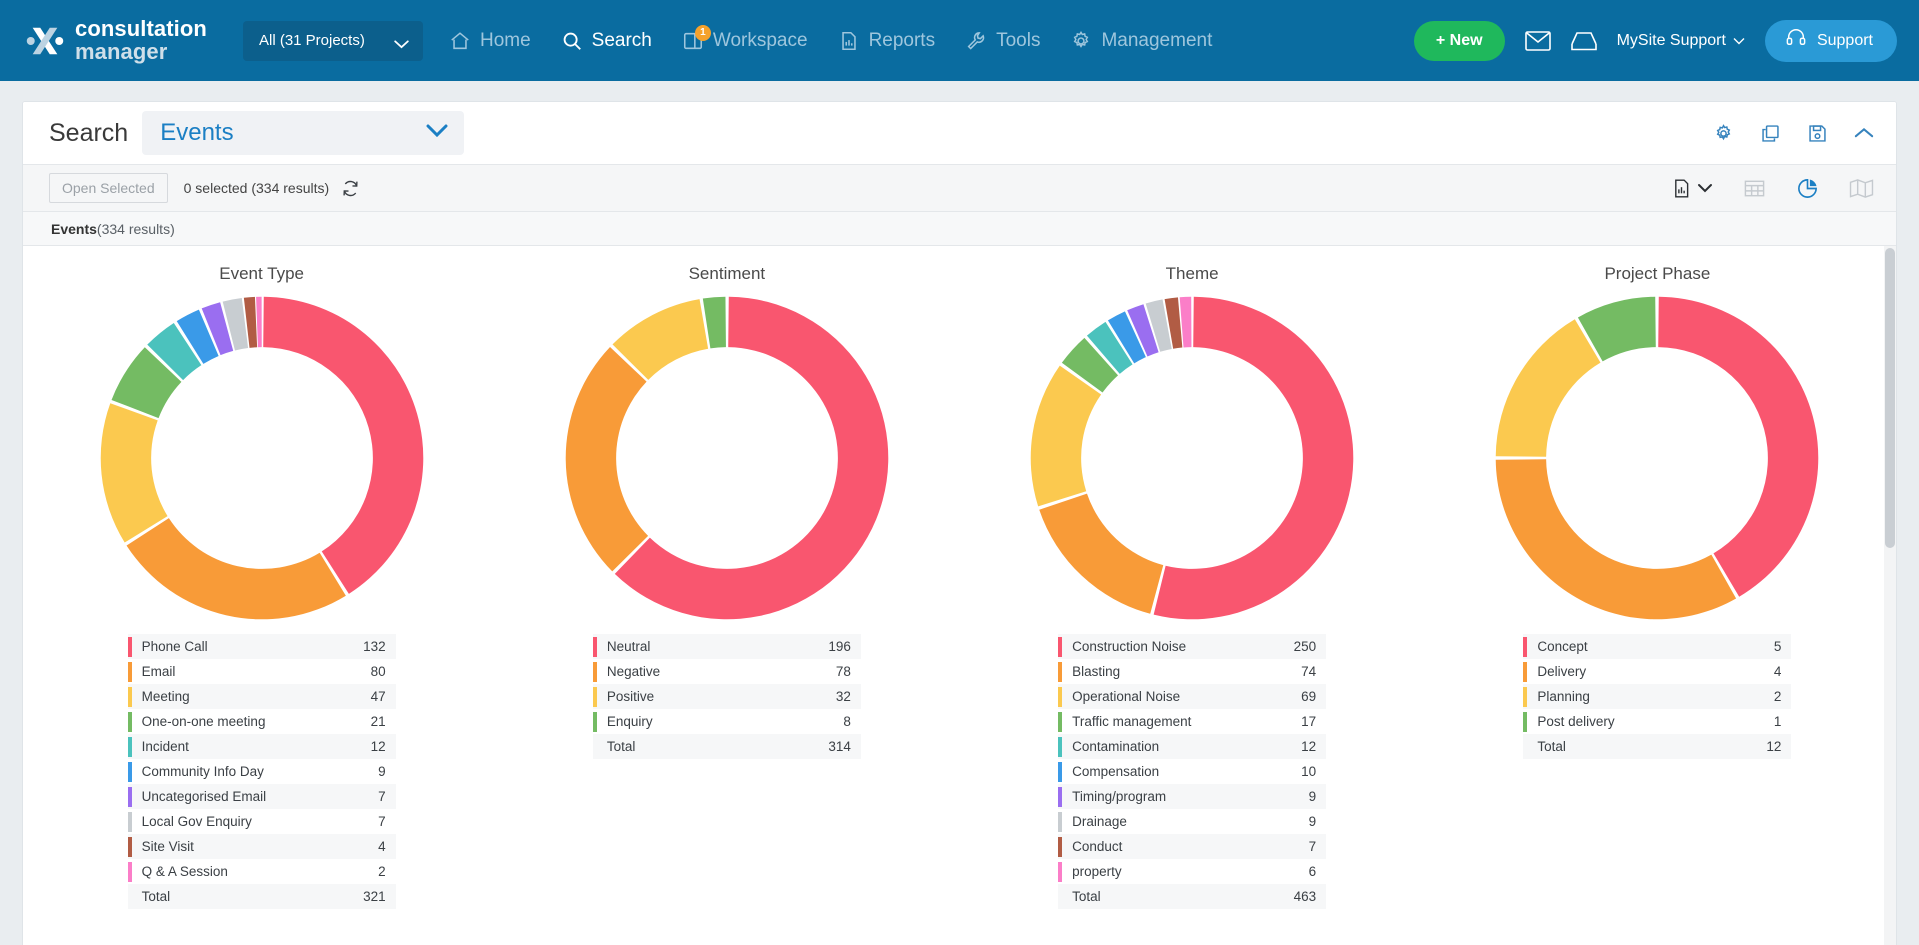  I want to click on legend-row: Blasting 74, so click(1192, 671).